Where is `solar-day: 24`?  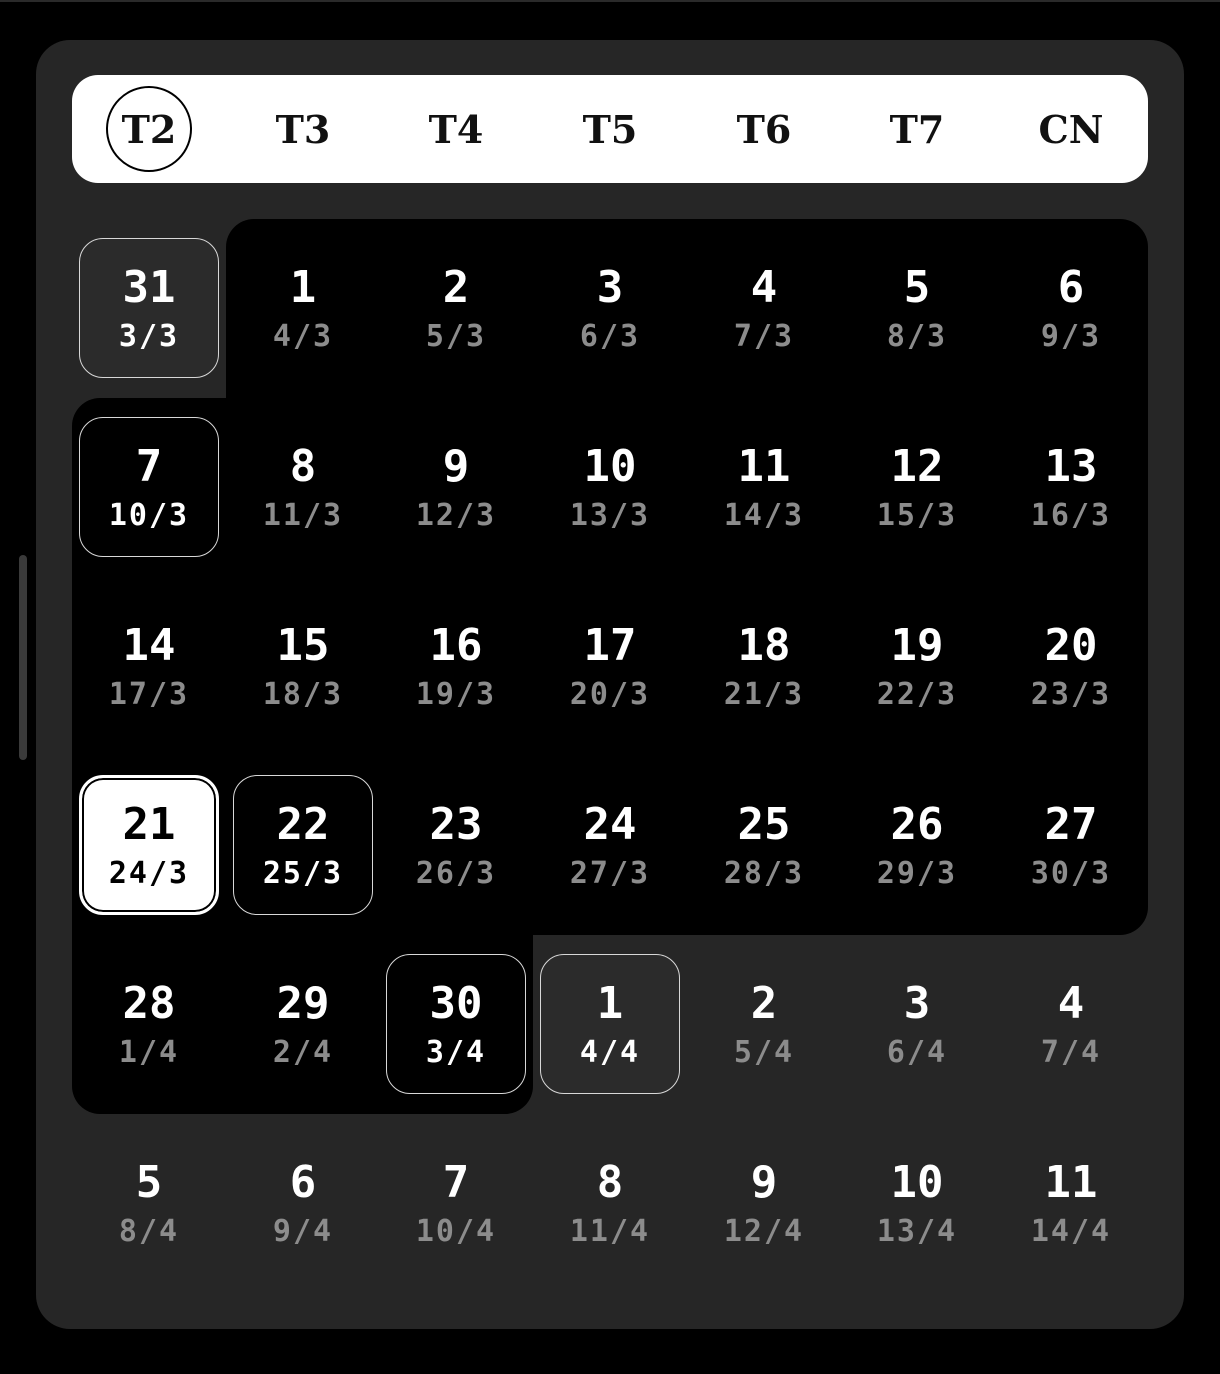
solar-day: 24 is located at coordinates (610, 824).